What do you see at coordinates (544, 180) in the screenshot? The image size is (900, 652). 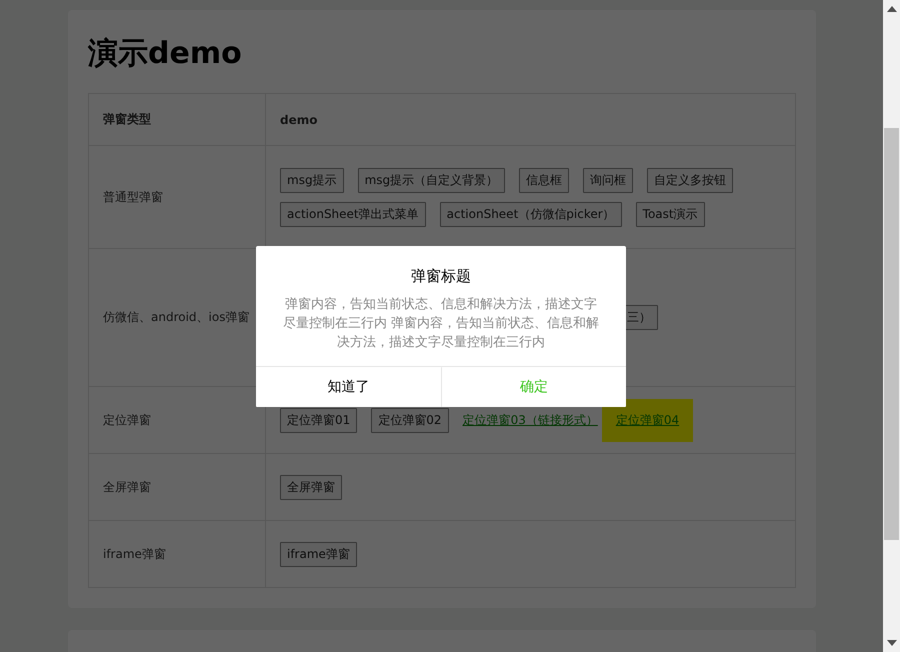 I see `demo-button: 信息框` at bounding box center [544, 180].